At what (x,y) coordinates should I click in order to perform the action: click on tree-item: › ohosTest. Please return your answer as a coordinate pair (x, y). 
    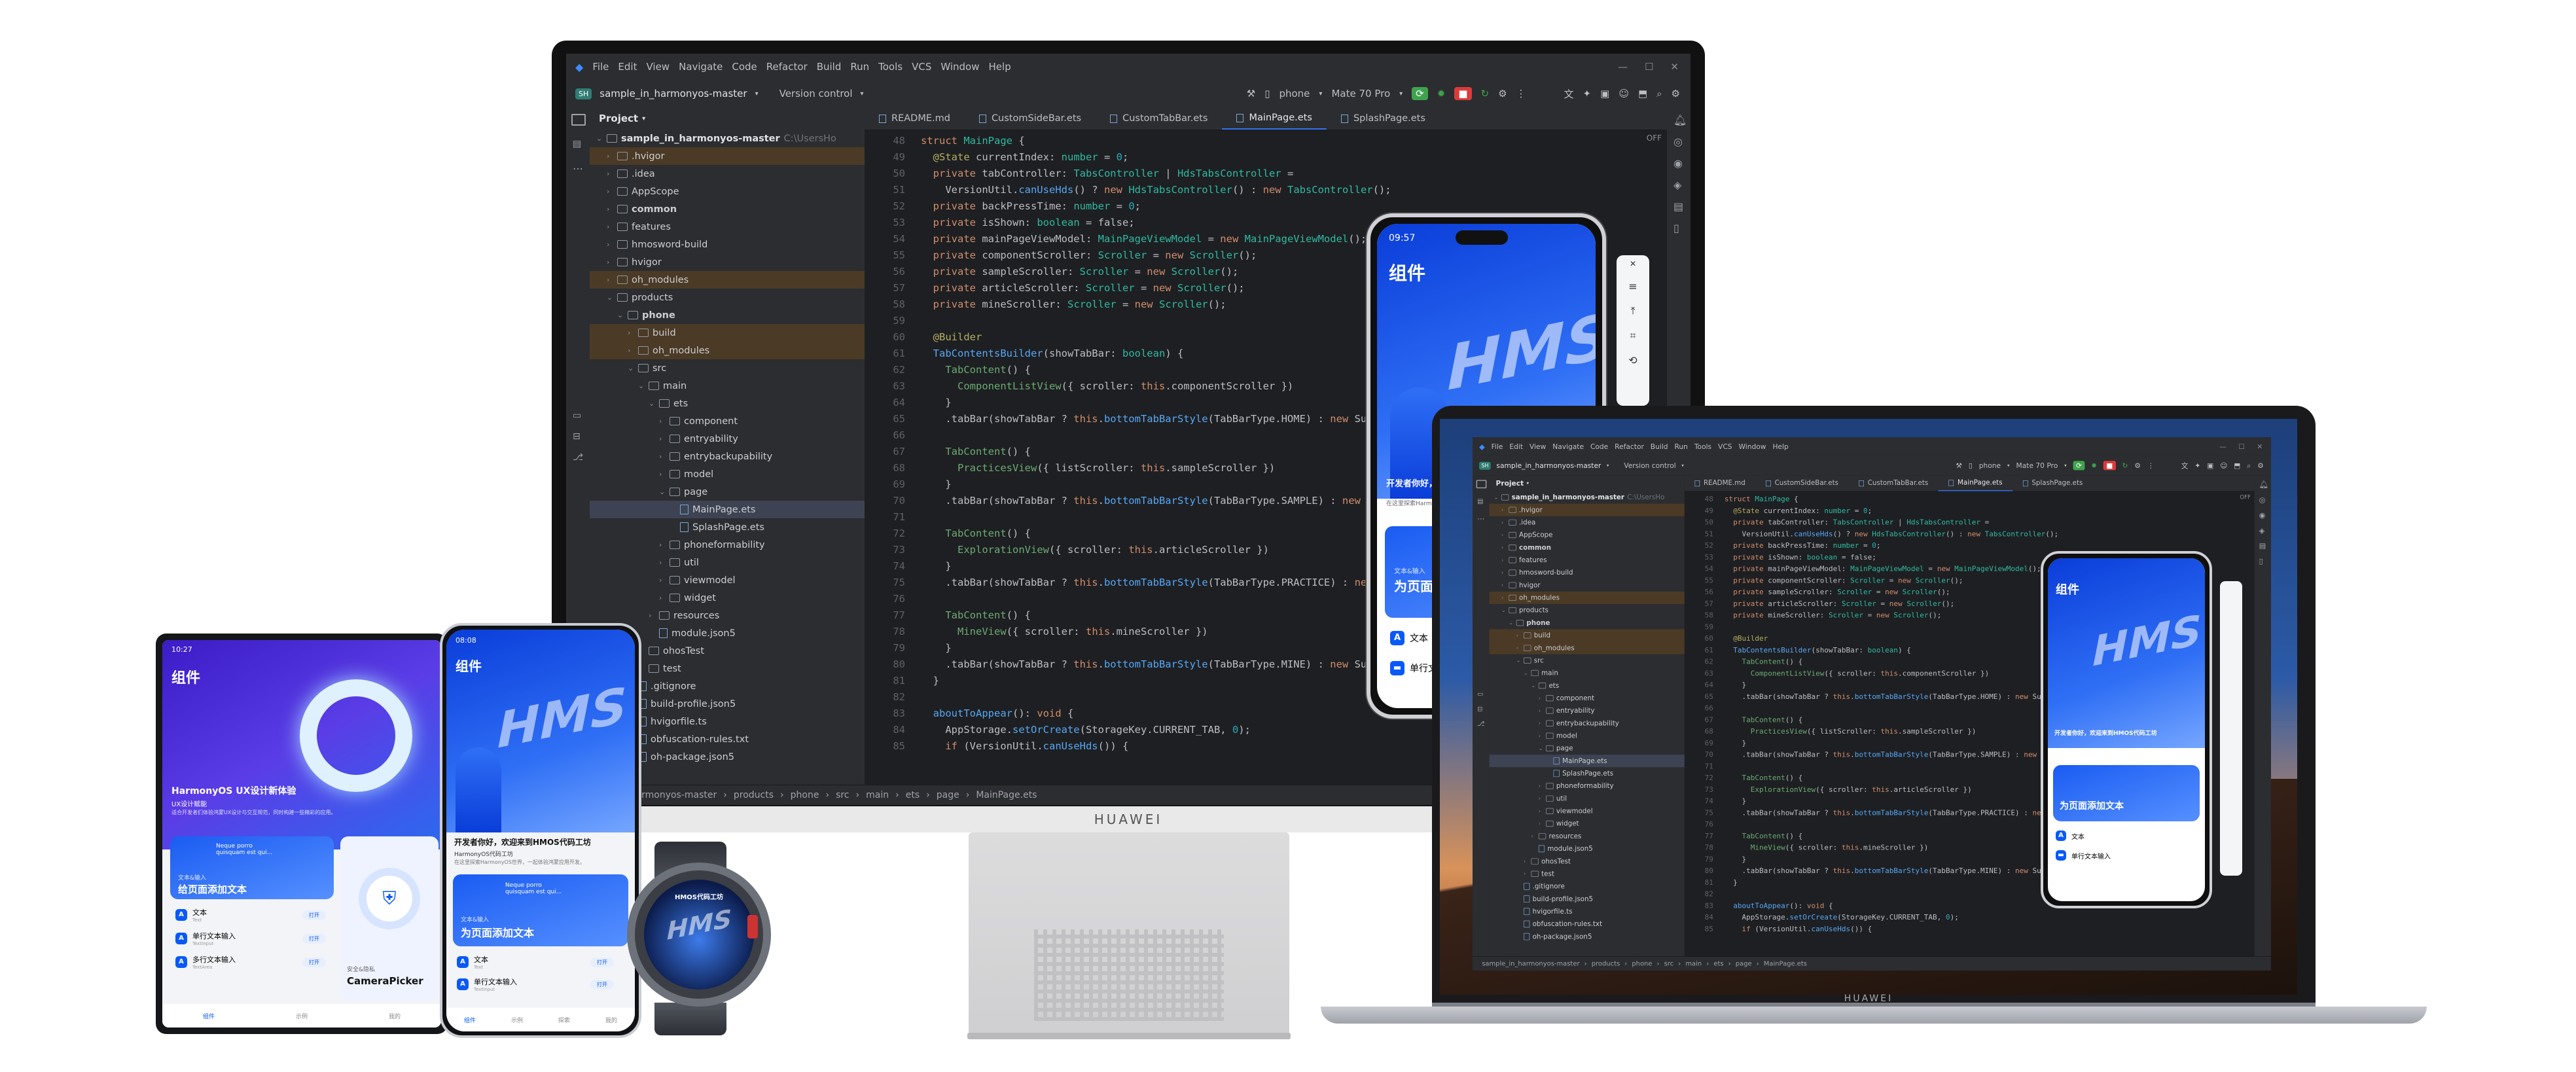
    Looking at the image, I should click on (1587, 861).